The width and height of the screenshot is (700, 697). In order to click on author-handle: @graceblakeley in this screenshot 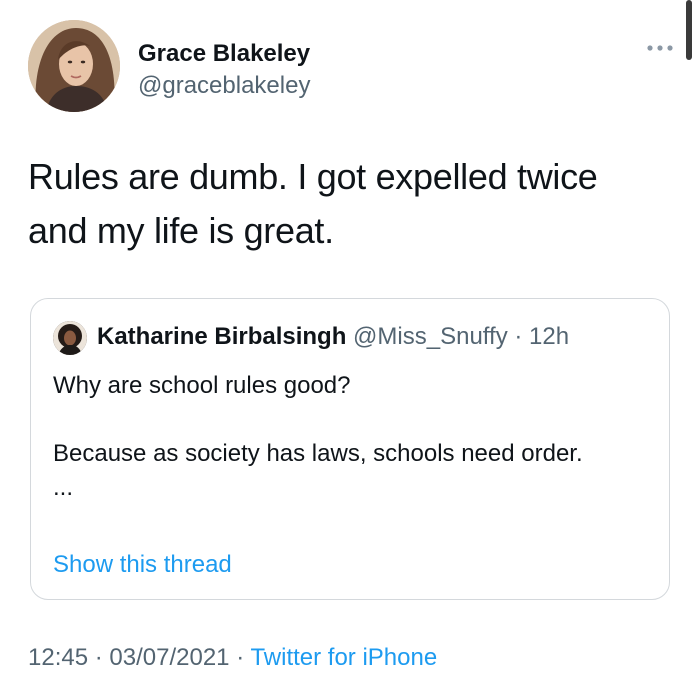, I will do `click(224, 86)`.